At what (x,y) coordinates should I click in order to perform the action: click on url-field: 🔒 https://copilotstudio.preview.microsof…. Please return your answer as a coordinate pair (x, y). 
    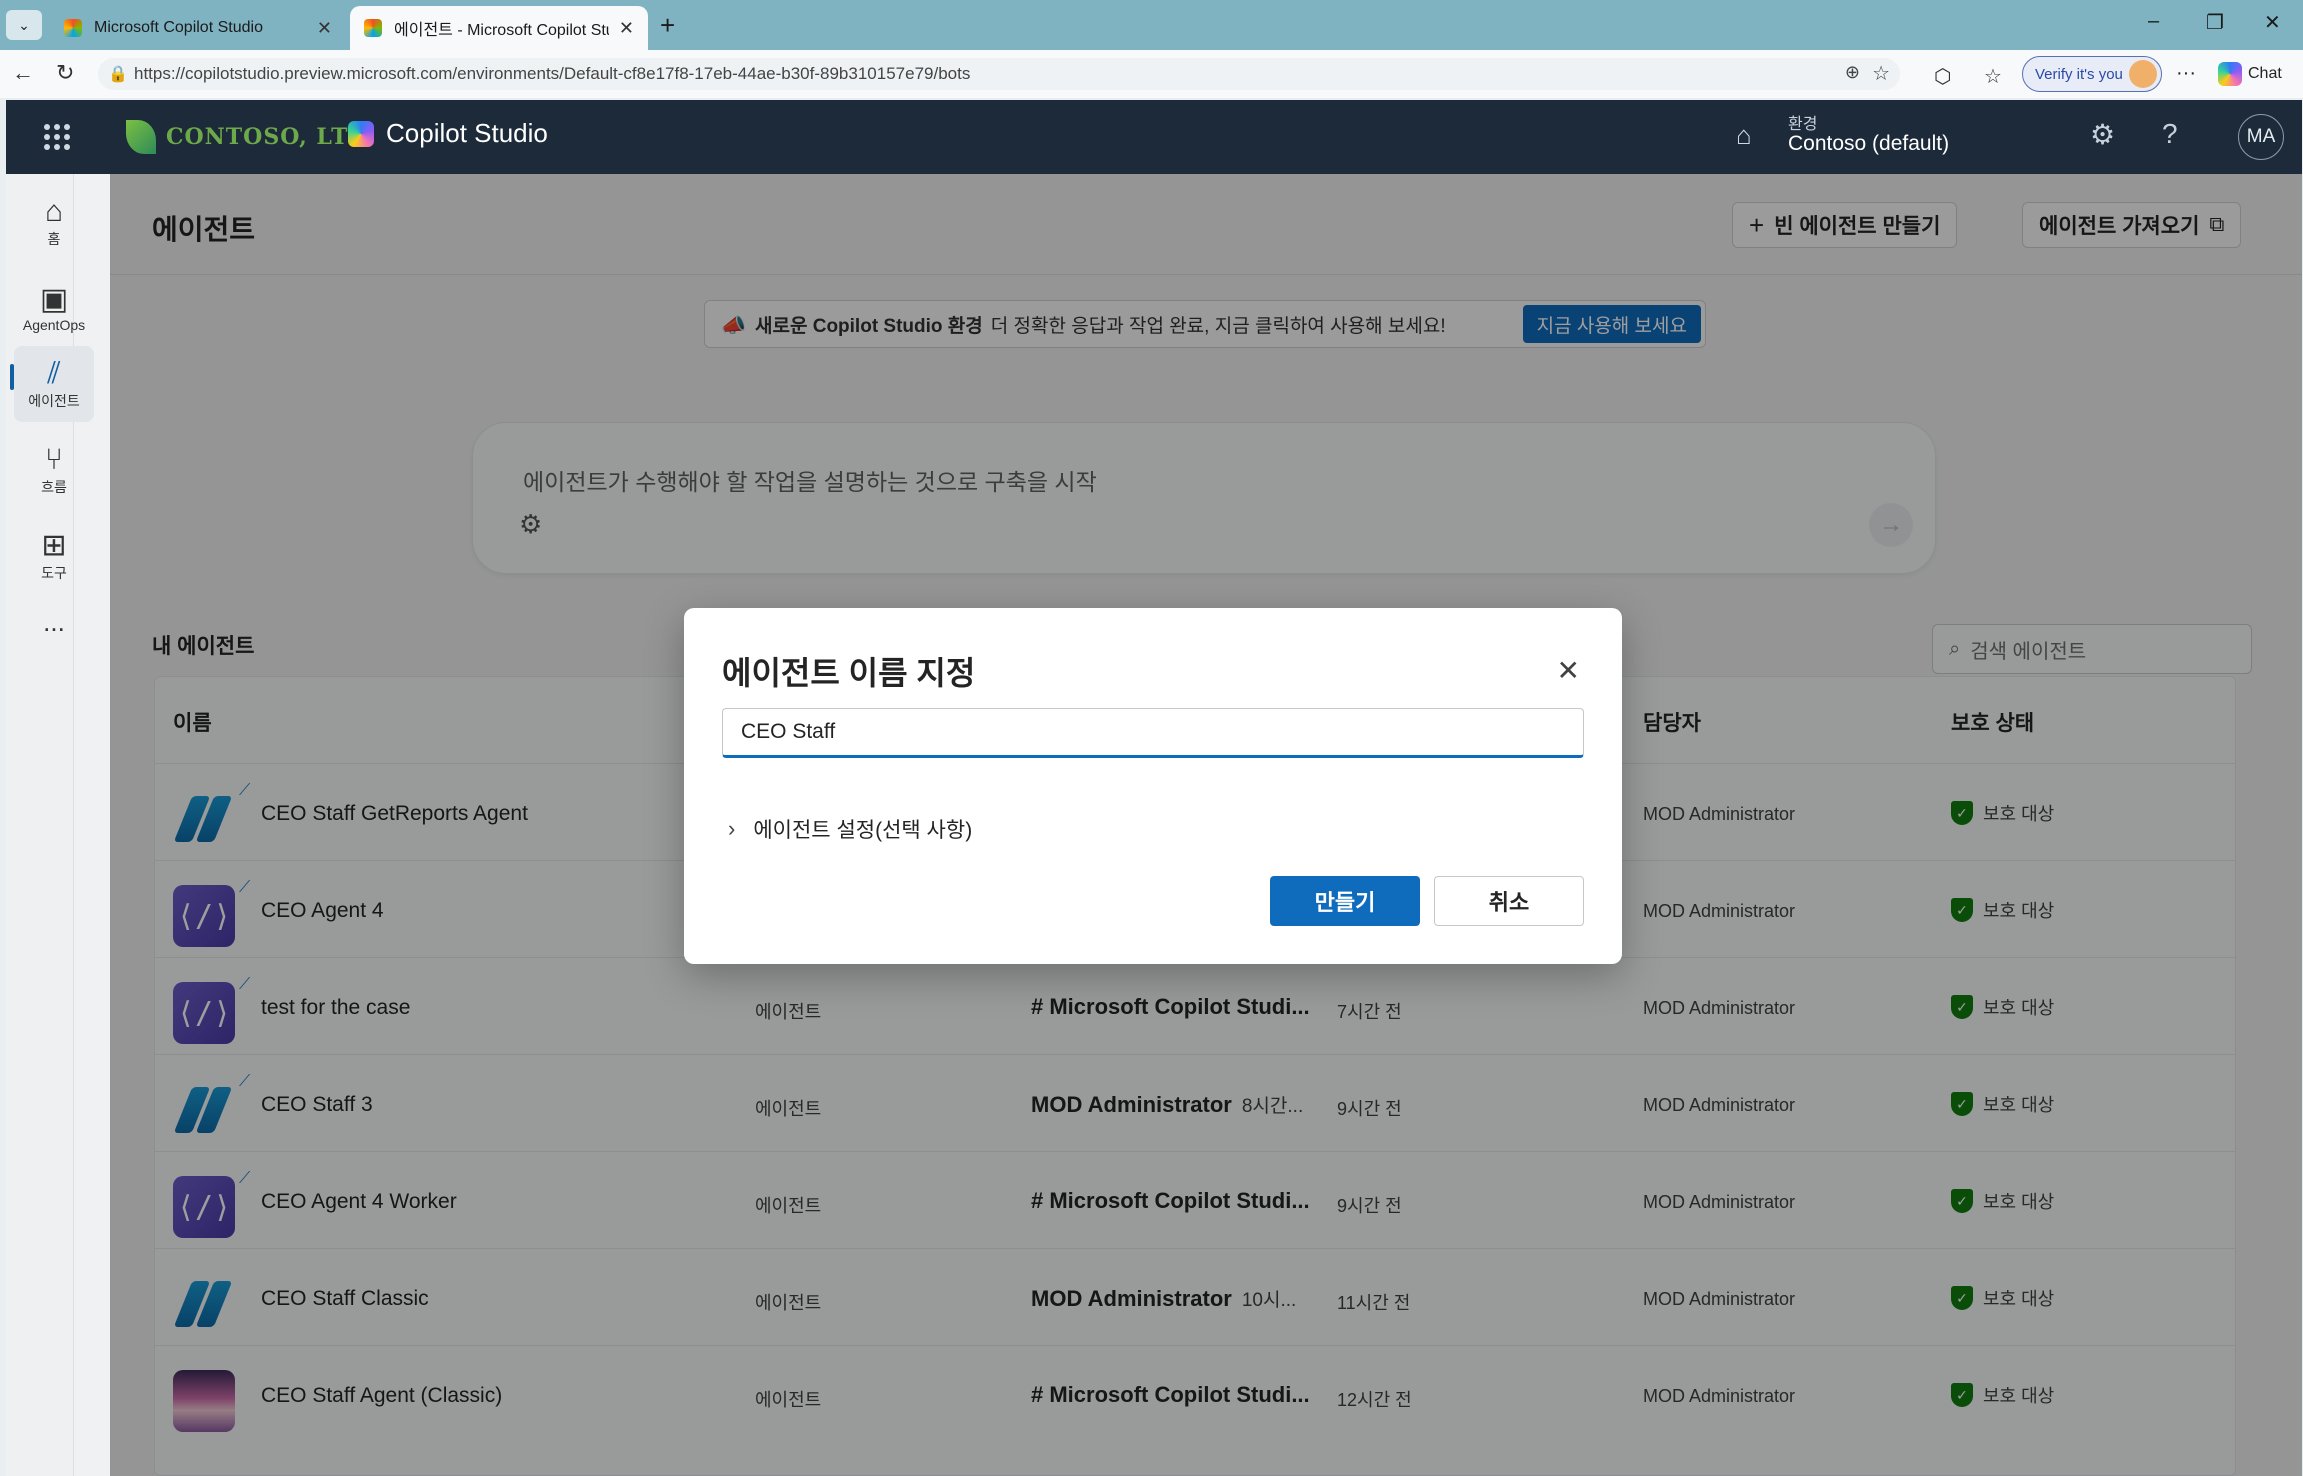
    Looking at the image, I should click on (999, 74).